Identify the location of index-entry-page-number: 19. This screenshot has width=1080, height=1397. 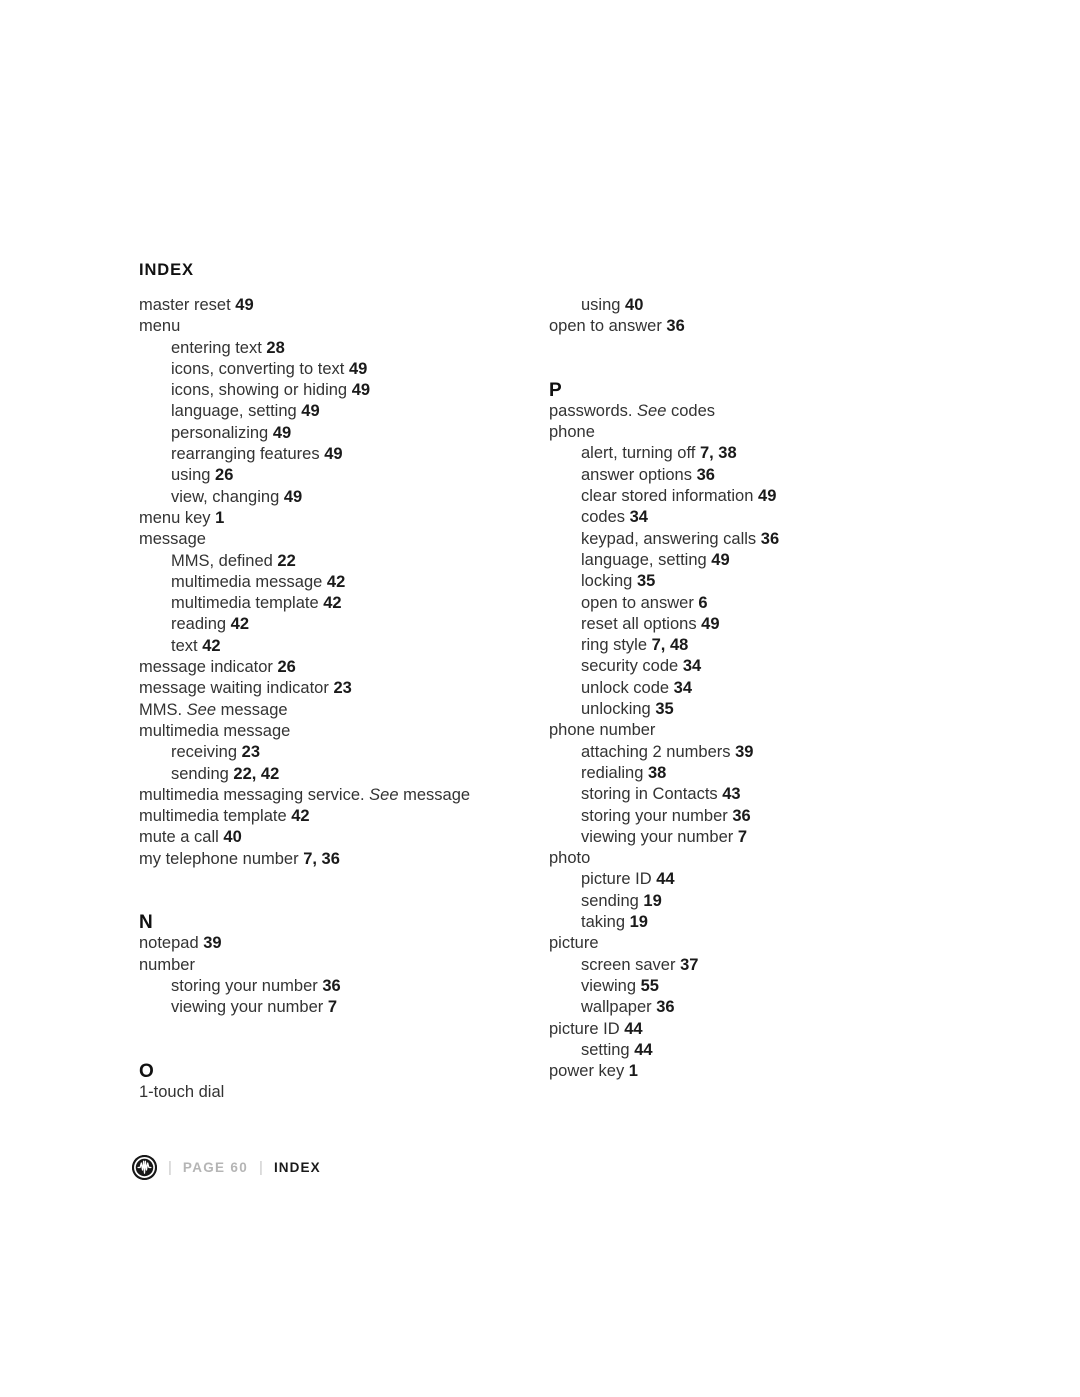
(652, 900).